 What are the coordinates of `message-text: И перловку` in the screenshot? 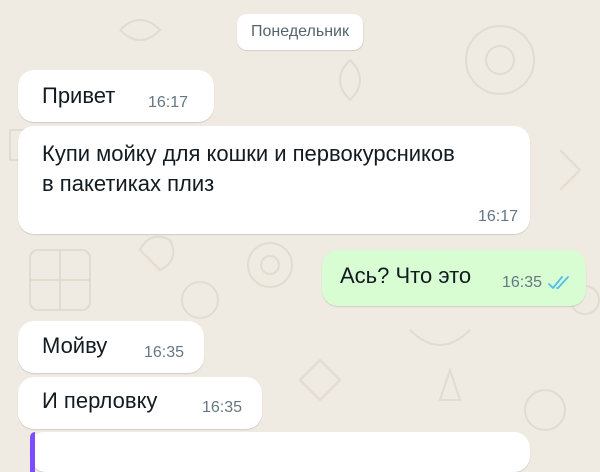 It's located at (100, 400).